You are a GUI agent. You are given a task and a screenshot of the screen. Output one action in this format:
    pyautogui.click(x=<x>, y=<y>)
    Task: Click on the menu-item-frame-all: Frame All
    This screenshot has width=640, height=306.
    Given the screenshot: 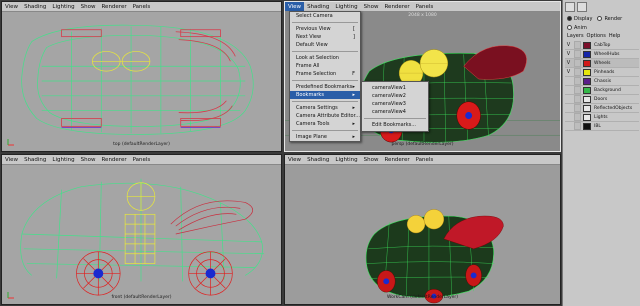 What is the action you would take?
    pyautogui.click(x=325, y=66)
    